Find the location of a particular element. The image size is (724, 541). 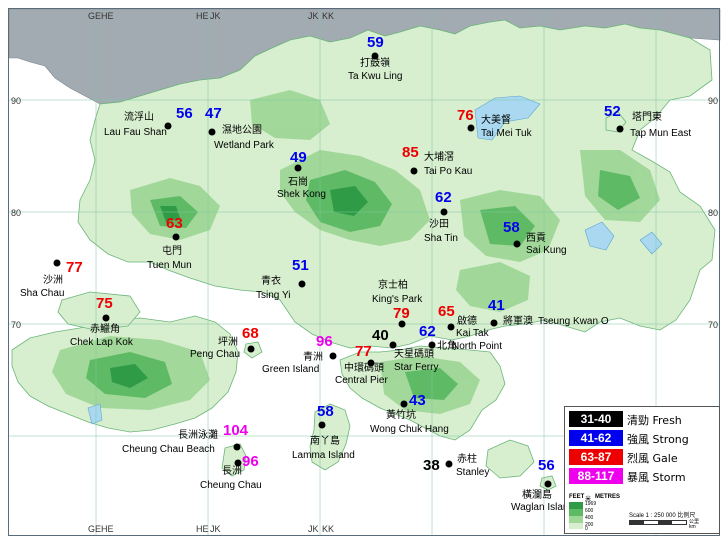

station-marker-north-point is located at coordinates (432, 345).